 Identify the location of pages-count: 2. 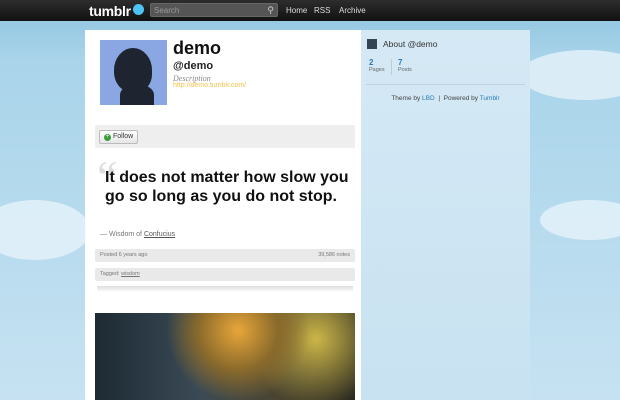
(371, 62).